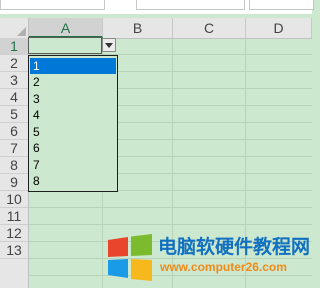 Image resolution: width=320 pixels, height=288 pixels. I want to click on column-header-row: A B C D, so click(156, 28).